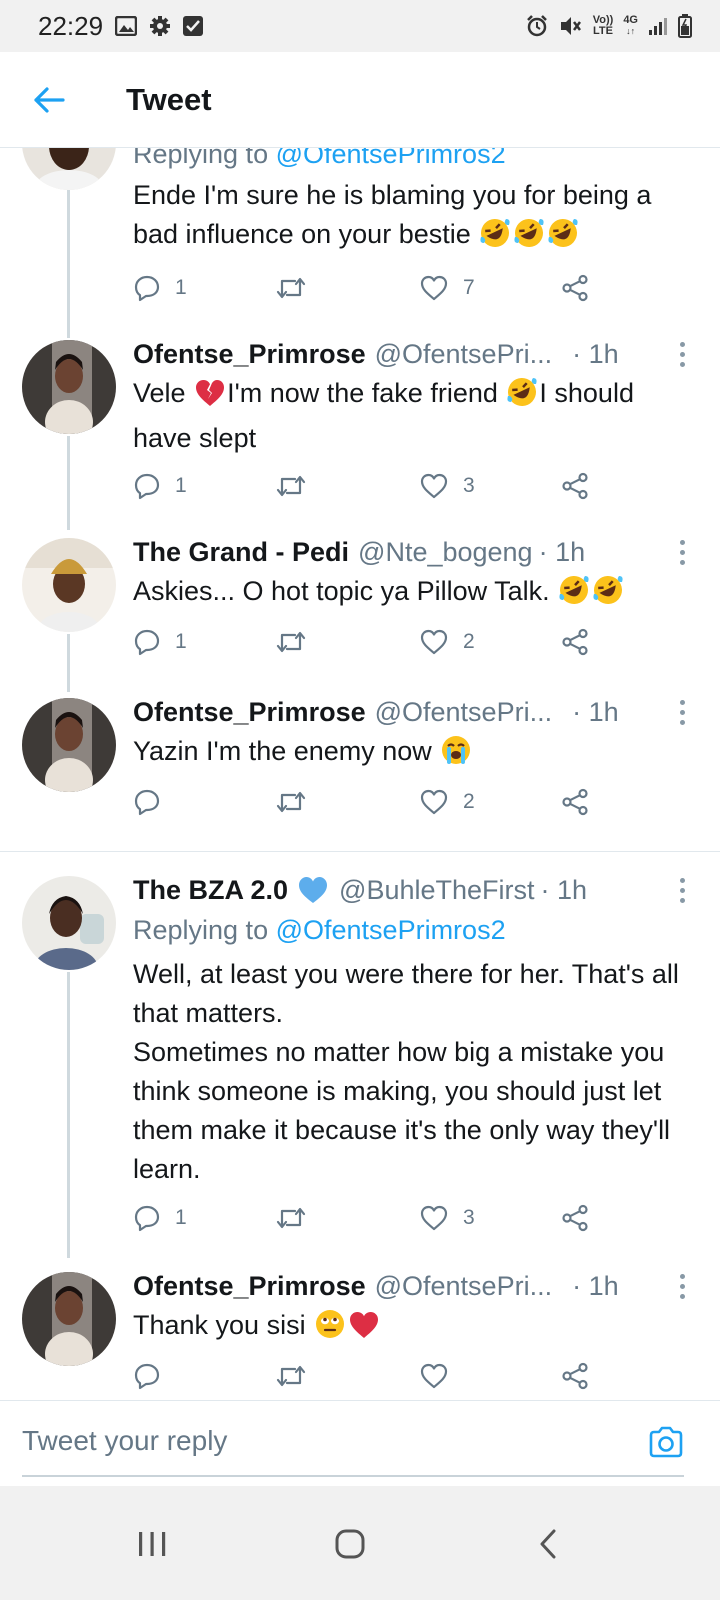 This screenshot has width=720, height=1600. Describe the element at coordinates (68, 1115) in the screenshot. I see `thread-connector` at that location.